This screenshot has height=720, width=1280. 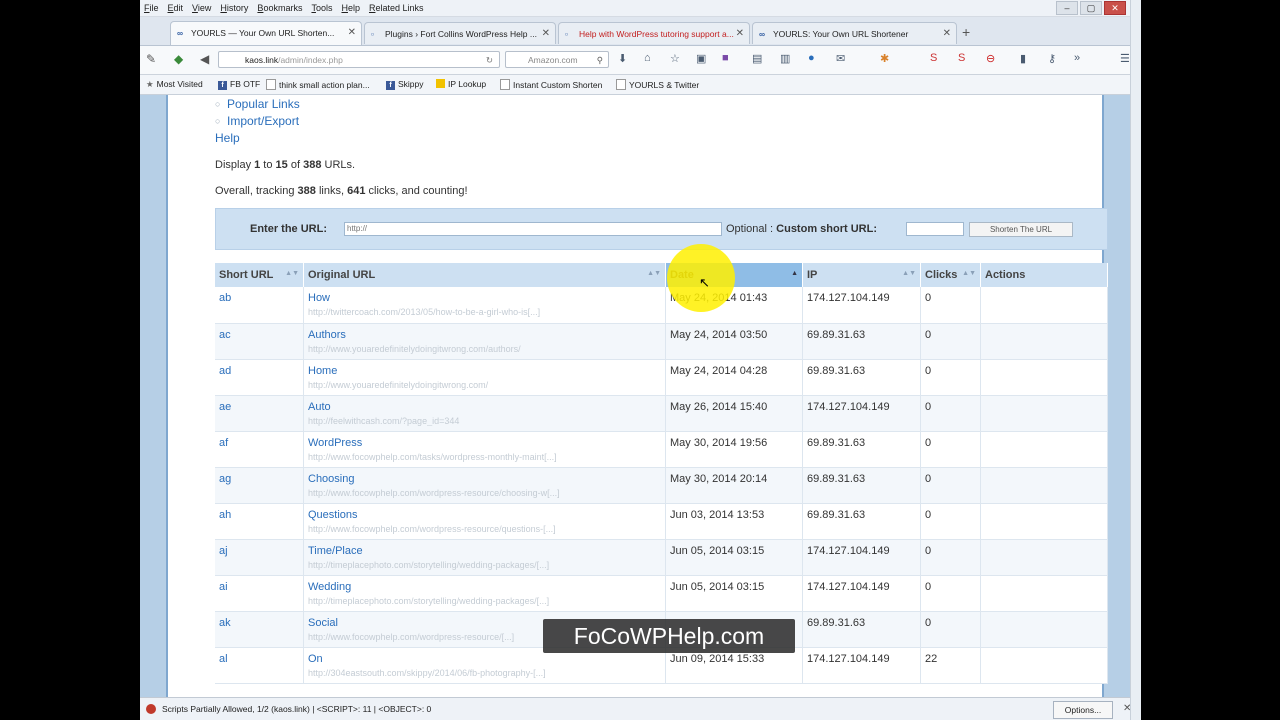 What do you see at coordinates (257, 104) in the screenshot?
I see `popular-links-link: Popular Links` at bounding box center [257, 104].